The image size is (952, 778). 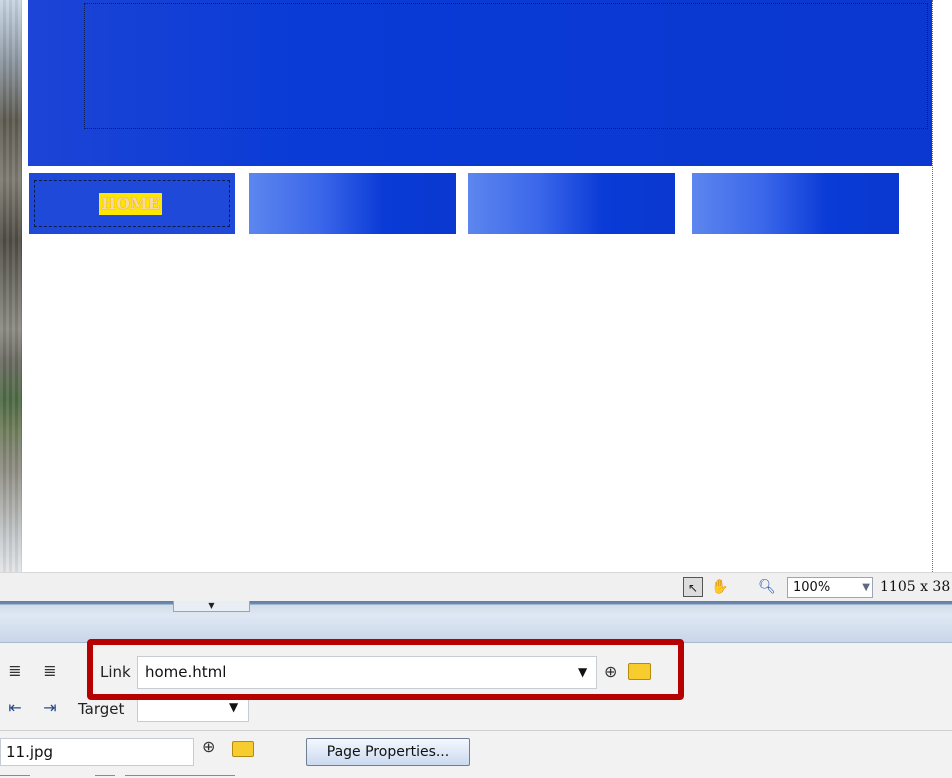 I want to click on page-width-guide, so click(x=932, y=286).